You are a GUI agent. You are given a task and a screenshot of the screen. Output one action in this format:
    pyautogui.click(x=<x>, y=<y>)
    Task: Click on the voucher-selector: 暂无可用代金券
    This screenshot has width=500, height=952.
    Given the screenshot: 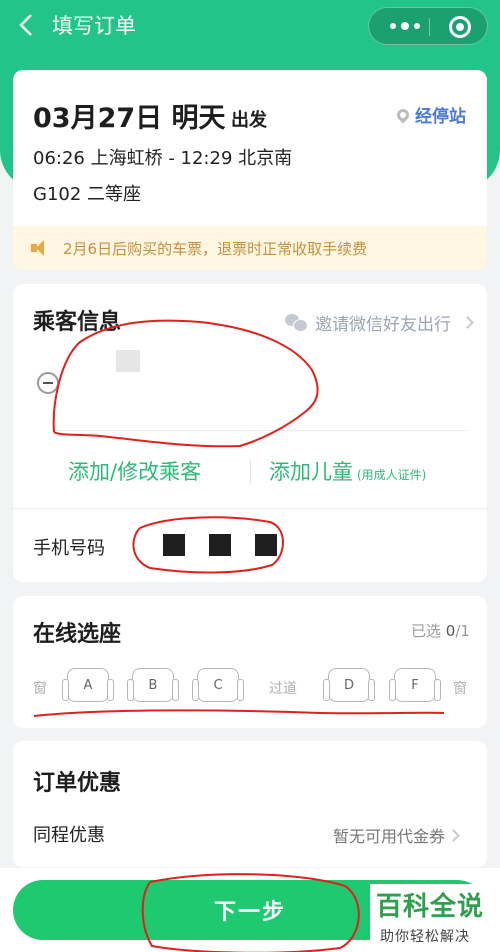 What is the action you would take?
    pyautogui.click(x=396, y=835)
    